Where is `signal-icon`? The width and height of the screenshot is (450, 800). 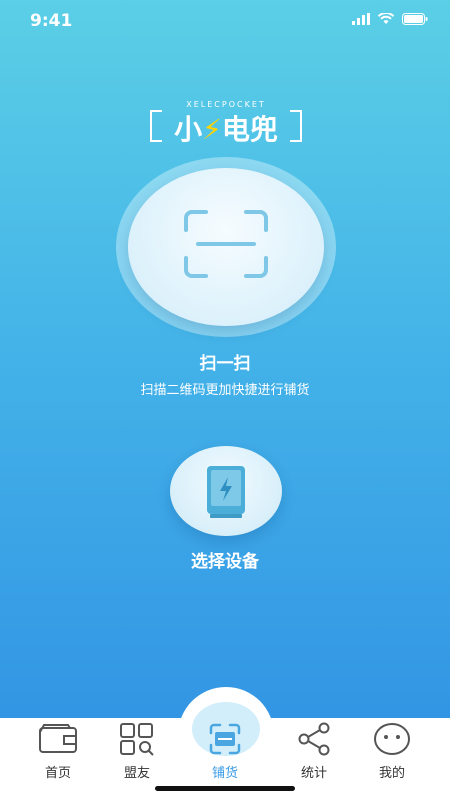 signal-icon is located at coordinates (361, 19).